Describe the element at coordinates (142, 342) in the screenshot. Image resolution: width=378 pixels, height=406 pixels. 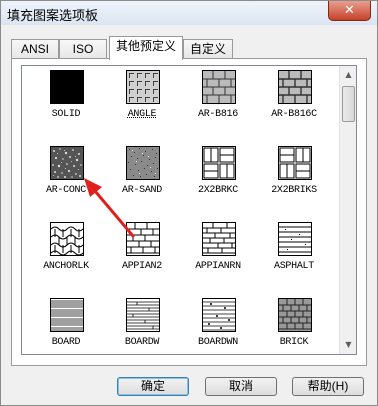
I see `pattern-label: BOARDW` at that location.